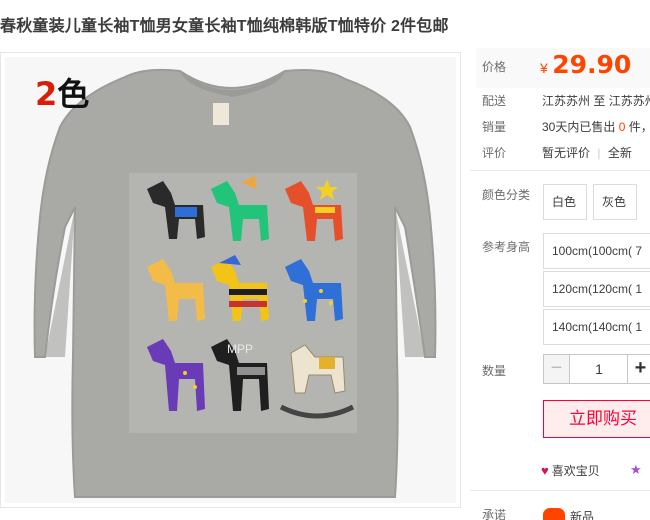  Describe the element at coordinates (596, 327) in the screenshot. I see `size-option-140: 140cm(140cm( 1` at that location.